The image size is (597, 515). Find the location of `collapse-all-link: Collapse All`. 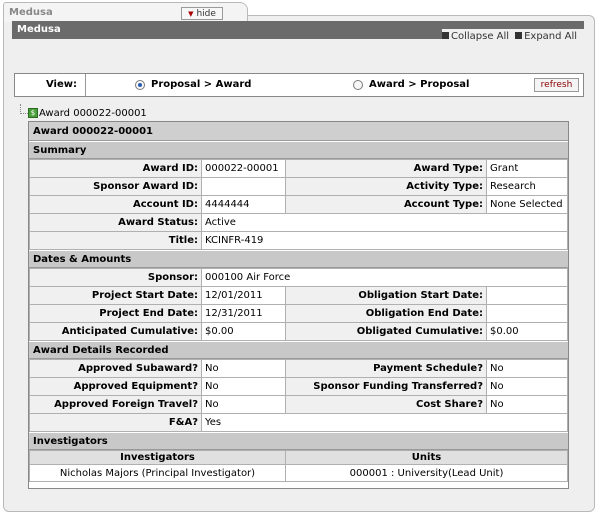

collapse-all-link: Collapse All is located at coordinates (475, 36).